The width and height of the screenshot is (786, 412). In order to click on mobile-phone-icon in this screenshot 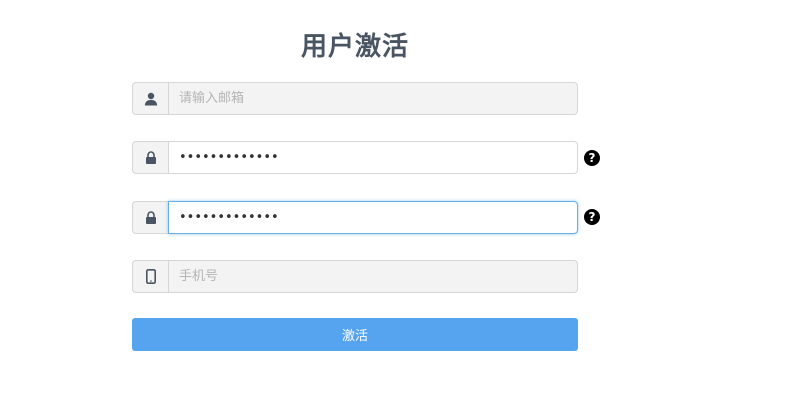, I will do `click(150, 276)`.